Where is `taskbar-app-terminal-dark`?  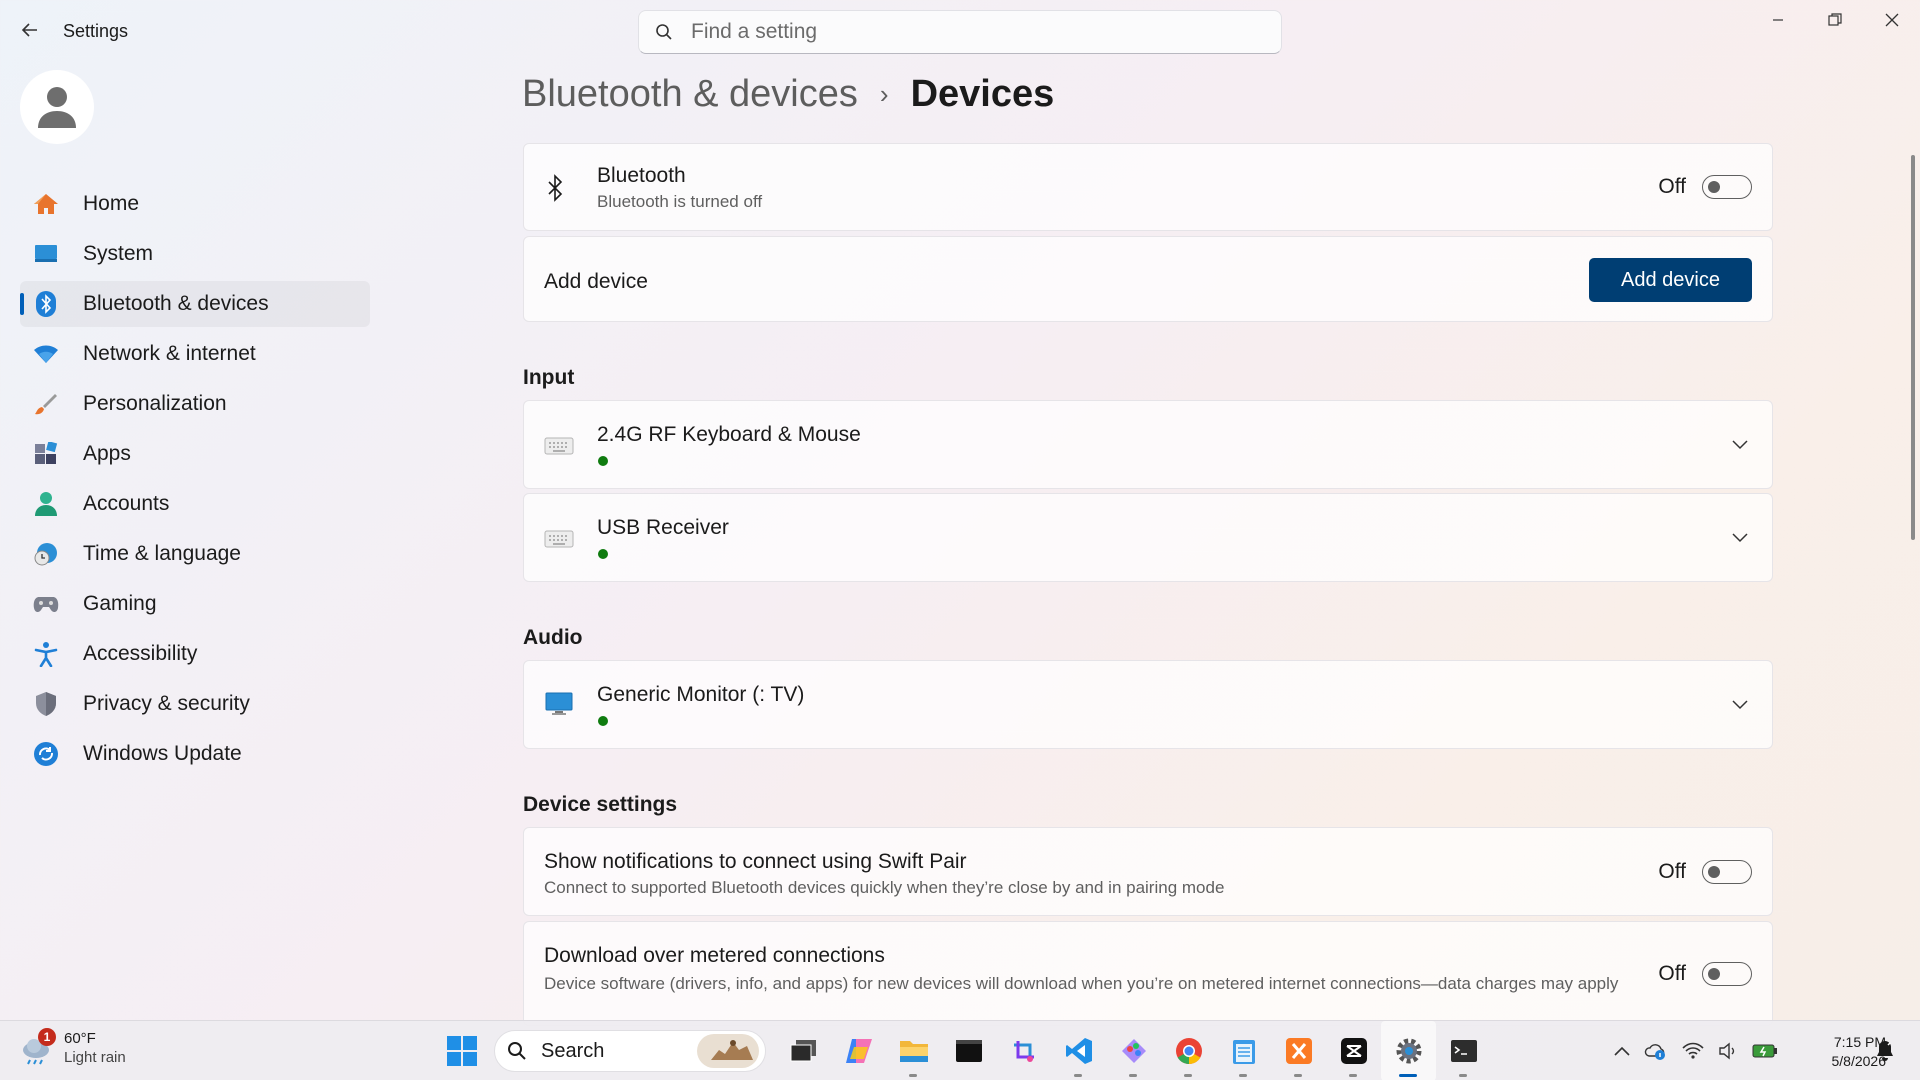
taskbar-app-terminal-dark is located at coordinates (968, 1050).